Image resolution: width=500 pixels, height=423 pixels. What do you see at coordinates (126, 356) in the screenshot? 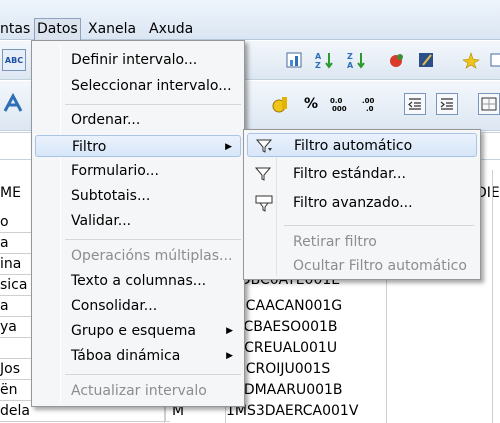
I see `menu-item-taboa-label: Táboa dinámica` at bounding box center [126, 356].